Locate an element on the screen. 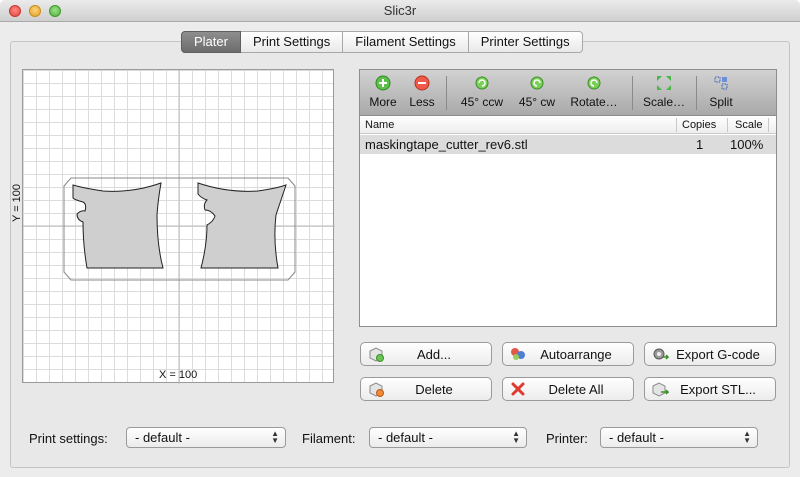 Image resolution: width=800 pixels, height=477 pixels. object-part-right is located at coordinates (242, 225).